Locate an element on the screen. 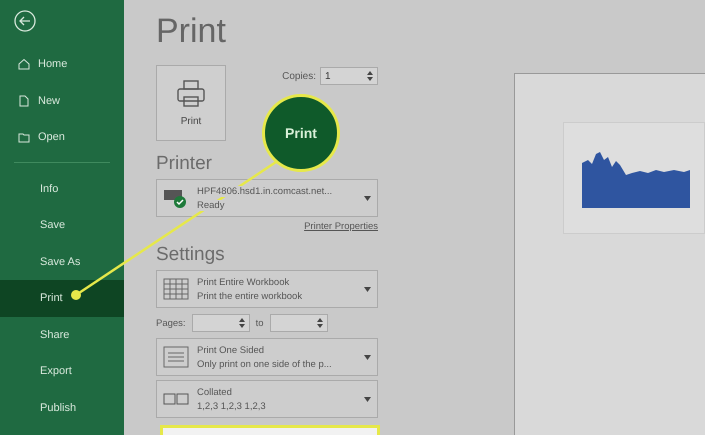 Image resolution: width=705 pixels, height=435 pixels. printer-properties-link: Printer Properties is located at coordinates (341, 226).